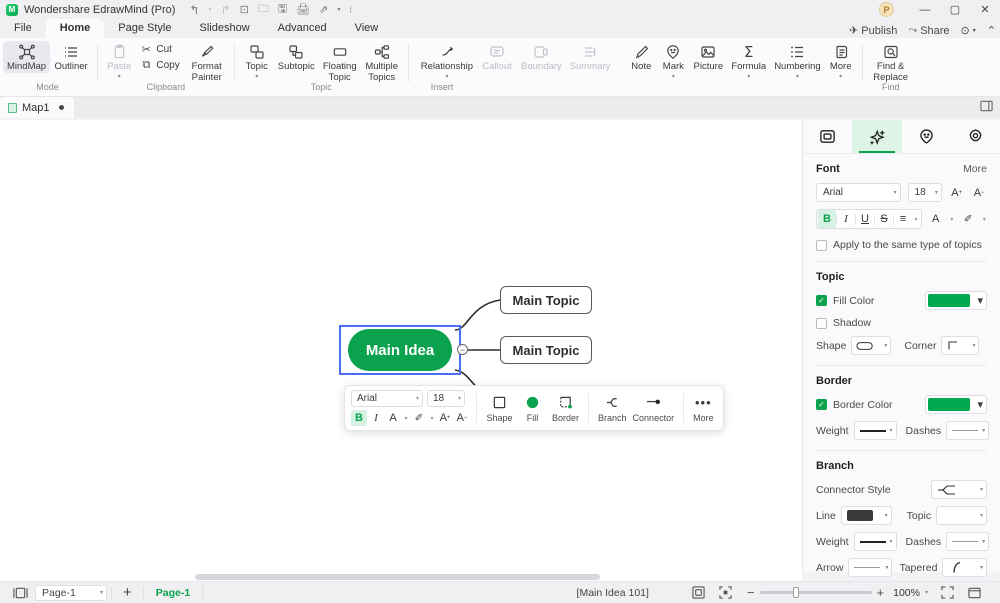  I want to click on more-insert-caret-icon: ▾, so click(840, 77).